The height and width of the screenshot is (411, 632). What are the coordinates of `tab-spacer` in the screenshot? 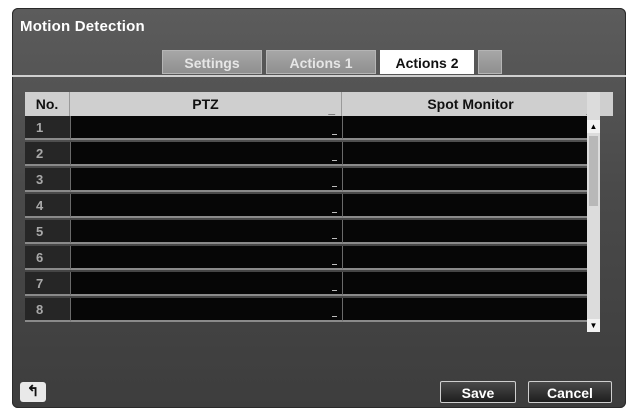 It's located at (490, 62).